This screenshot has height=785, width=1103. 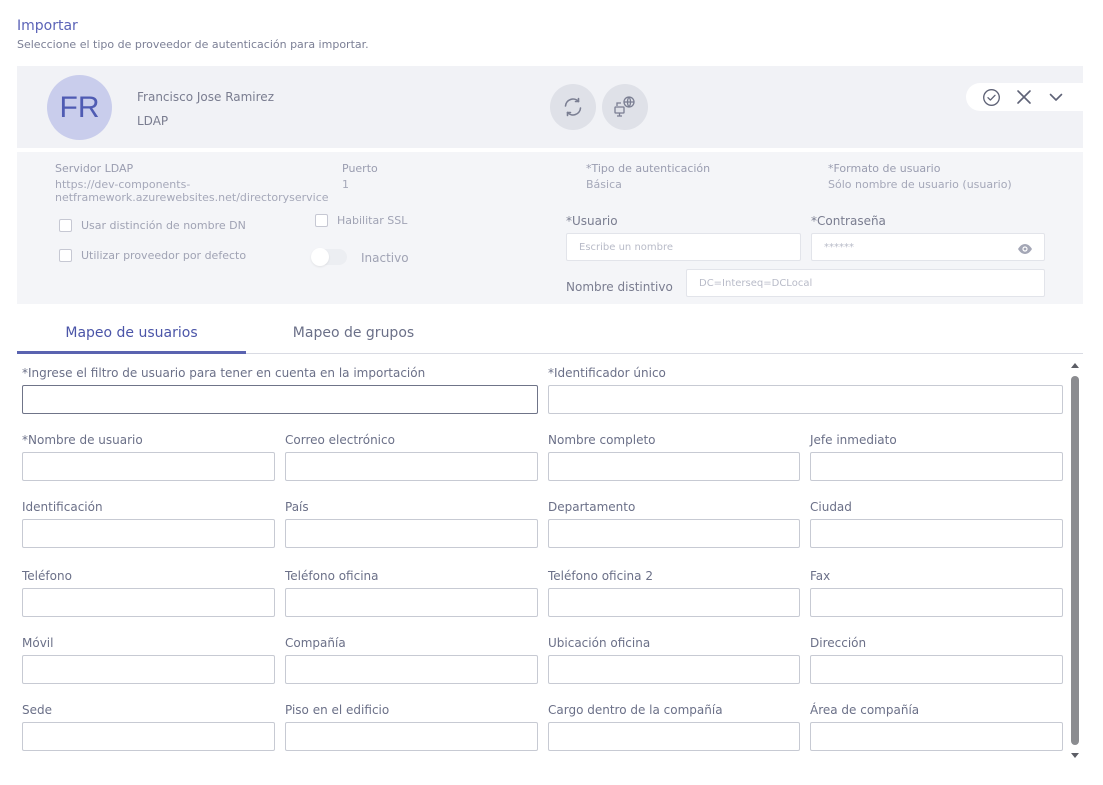 I want to click on sync-icon, so click(x=573, y=107).